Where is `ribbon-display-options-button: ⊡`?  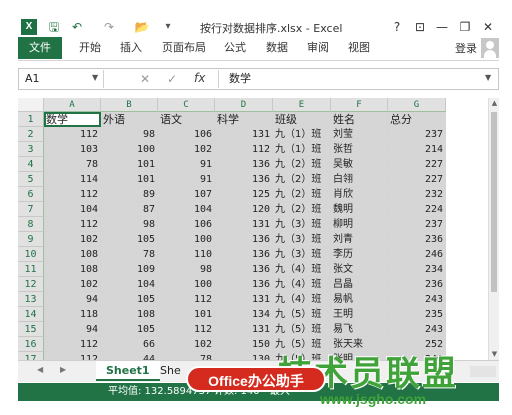
ribbon-display-options-button: ⊡ is located at coordinates (420, 27).